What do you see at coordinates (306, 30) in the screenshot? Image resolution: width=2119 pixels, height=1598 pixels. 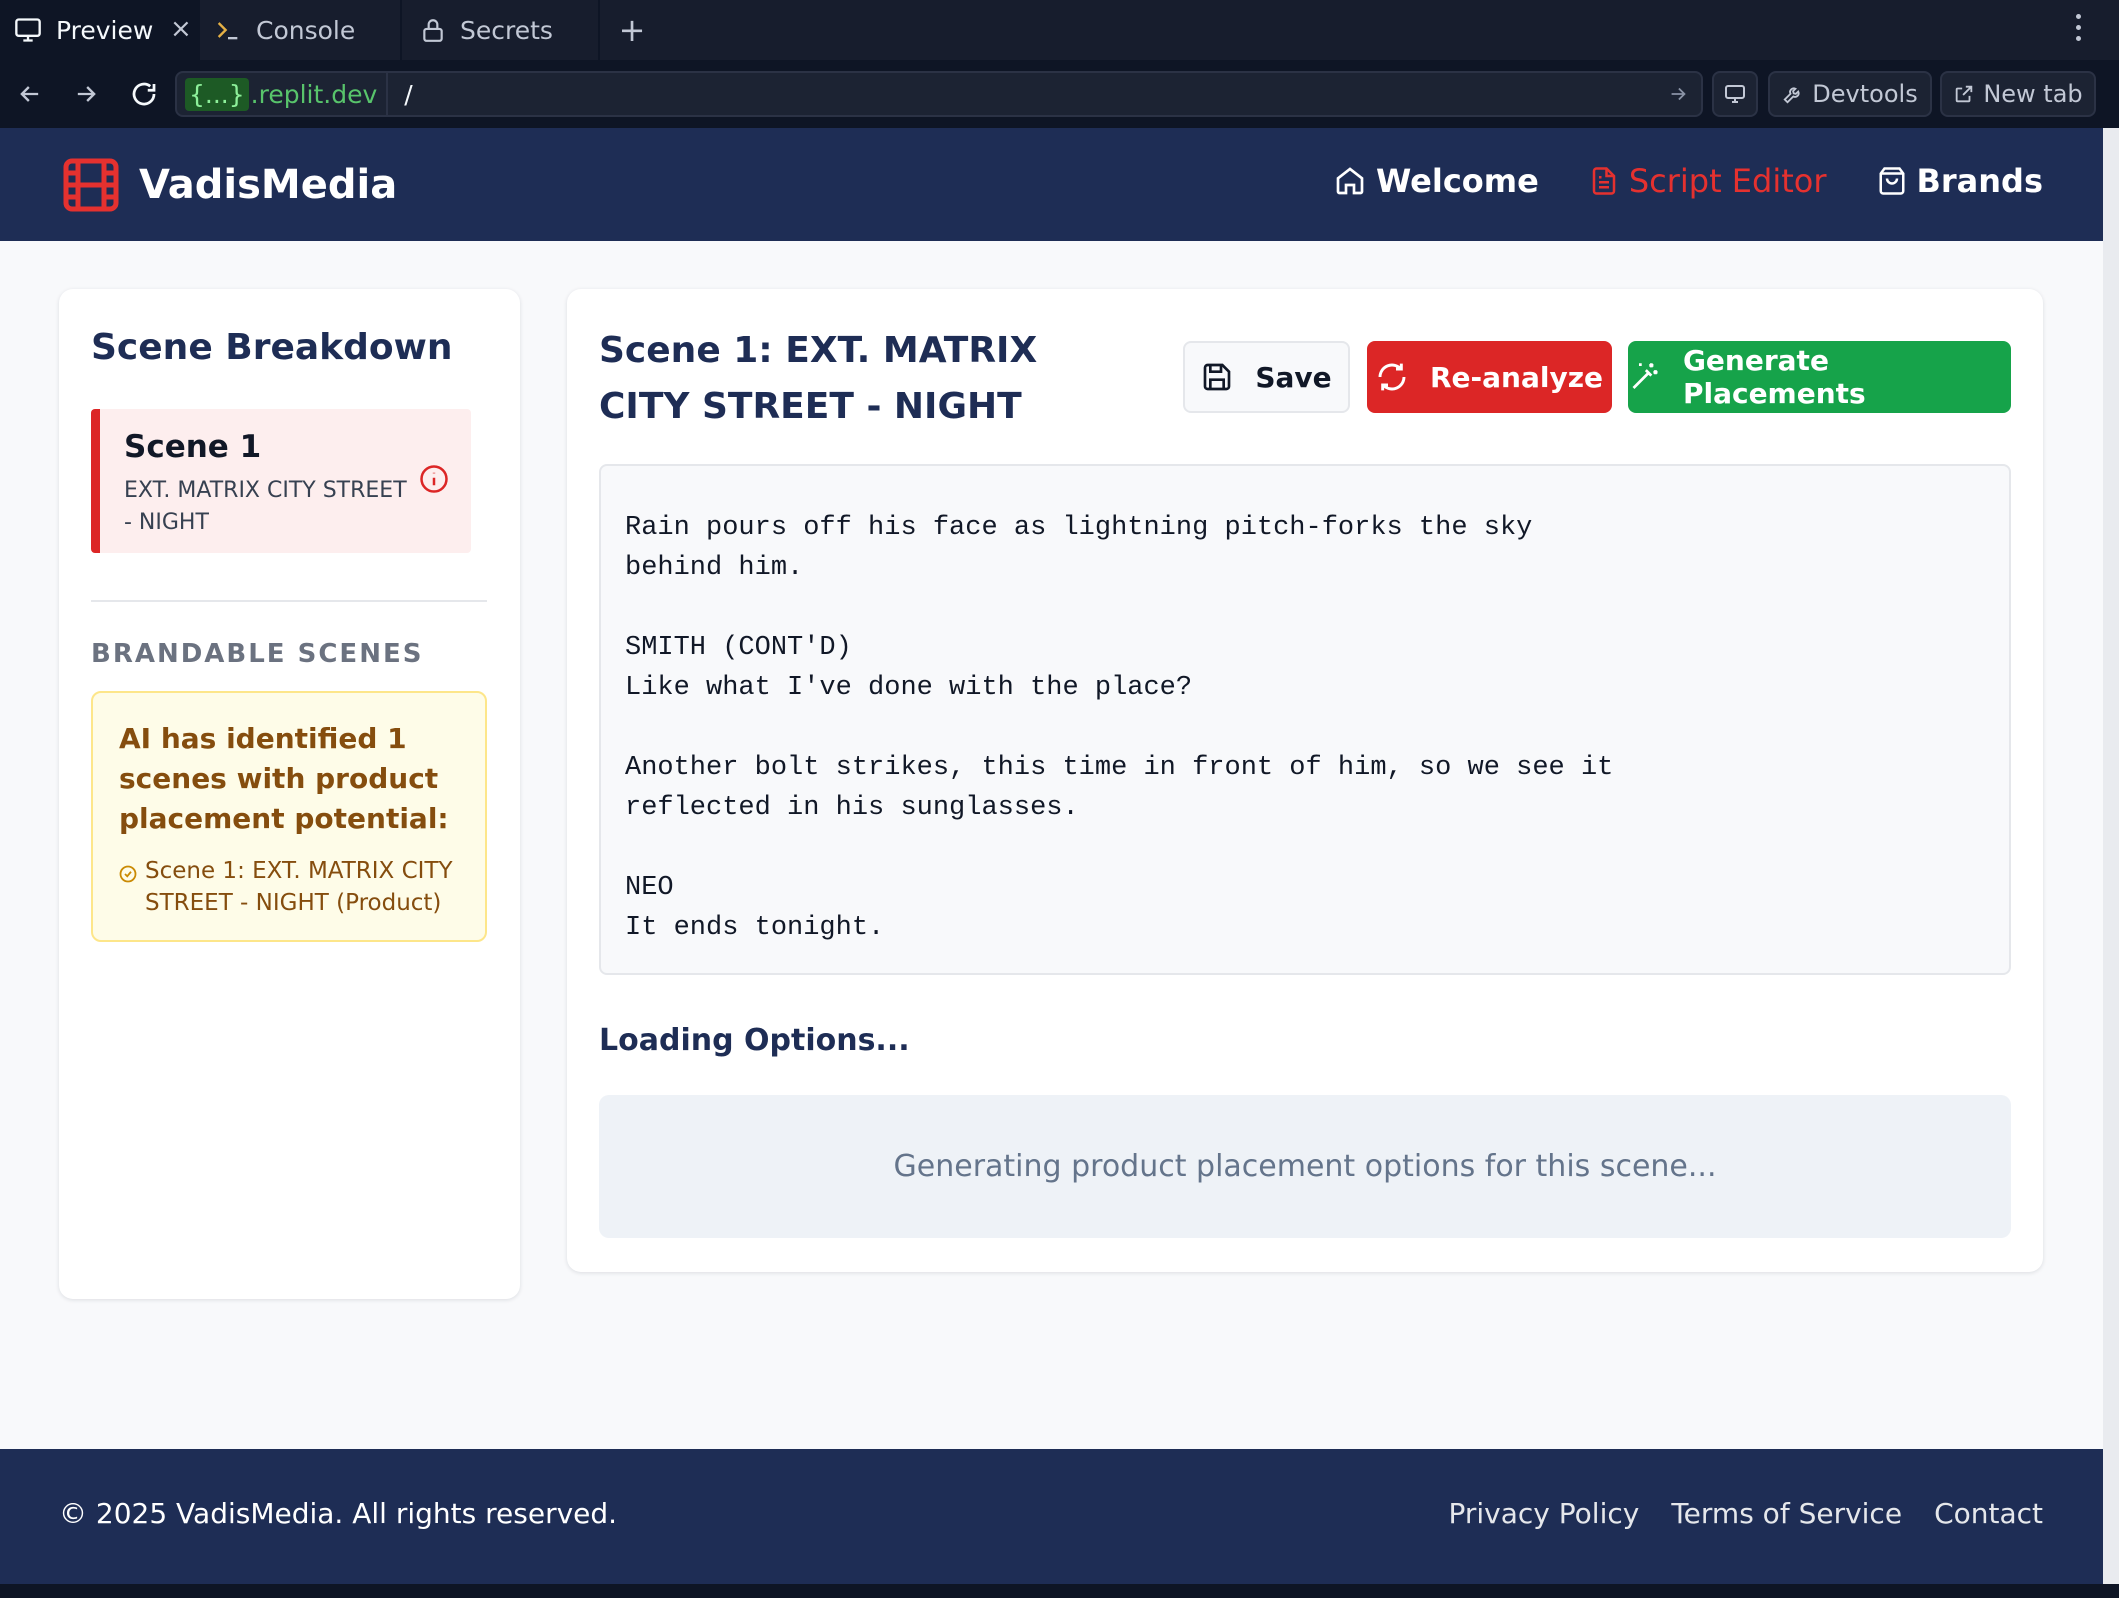 I see `tab-label: Console` at bounding box center [306, 30].